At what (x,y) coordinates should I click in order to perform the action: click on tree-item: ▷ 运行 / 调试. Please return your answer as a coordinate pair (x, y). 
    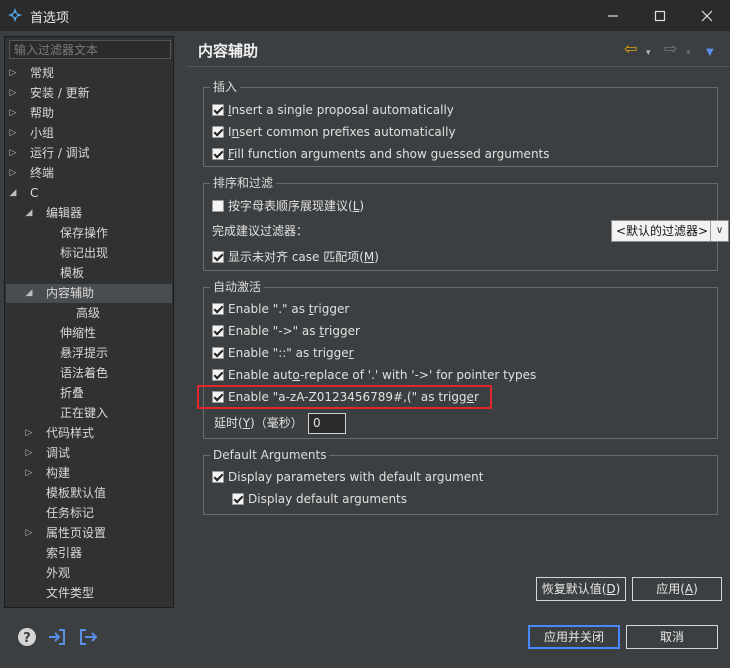
    Looking at the image, I should click on (89, 153).